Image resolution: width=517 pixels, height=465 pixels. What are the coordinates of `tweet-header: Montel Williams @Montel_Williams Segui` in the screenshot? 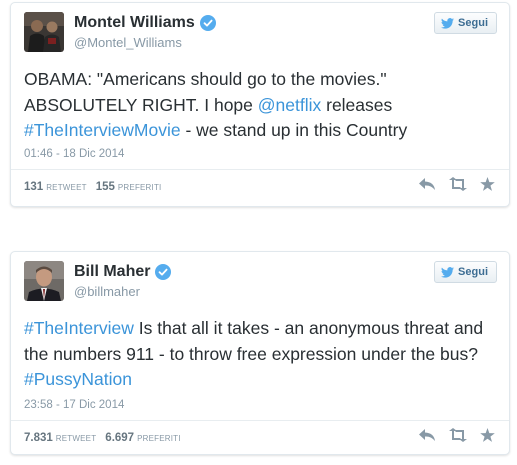 It's located at (260, 32).